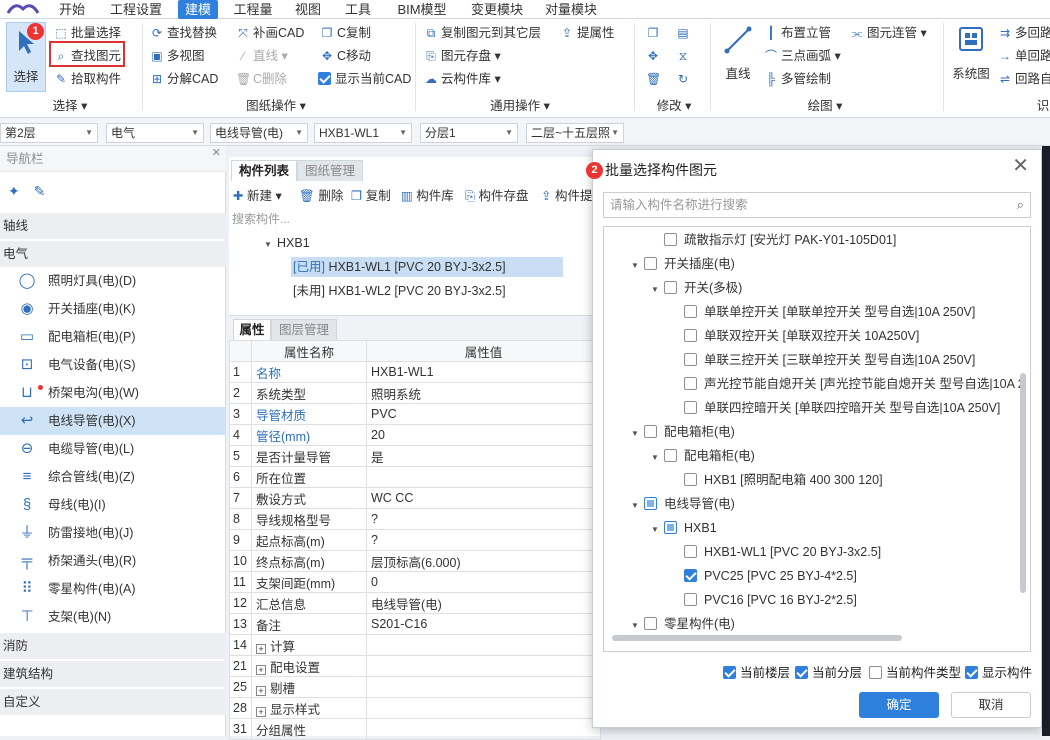  I want to click on copy-to-other-layer-button: ⧉ 复制图元到其它层, so click(482, 33).